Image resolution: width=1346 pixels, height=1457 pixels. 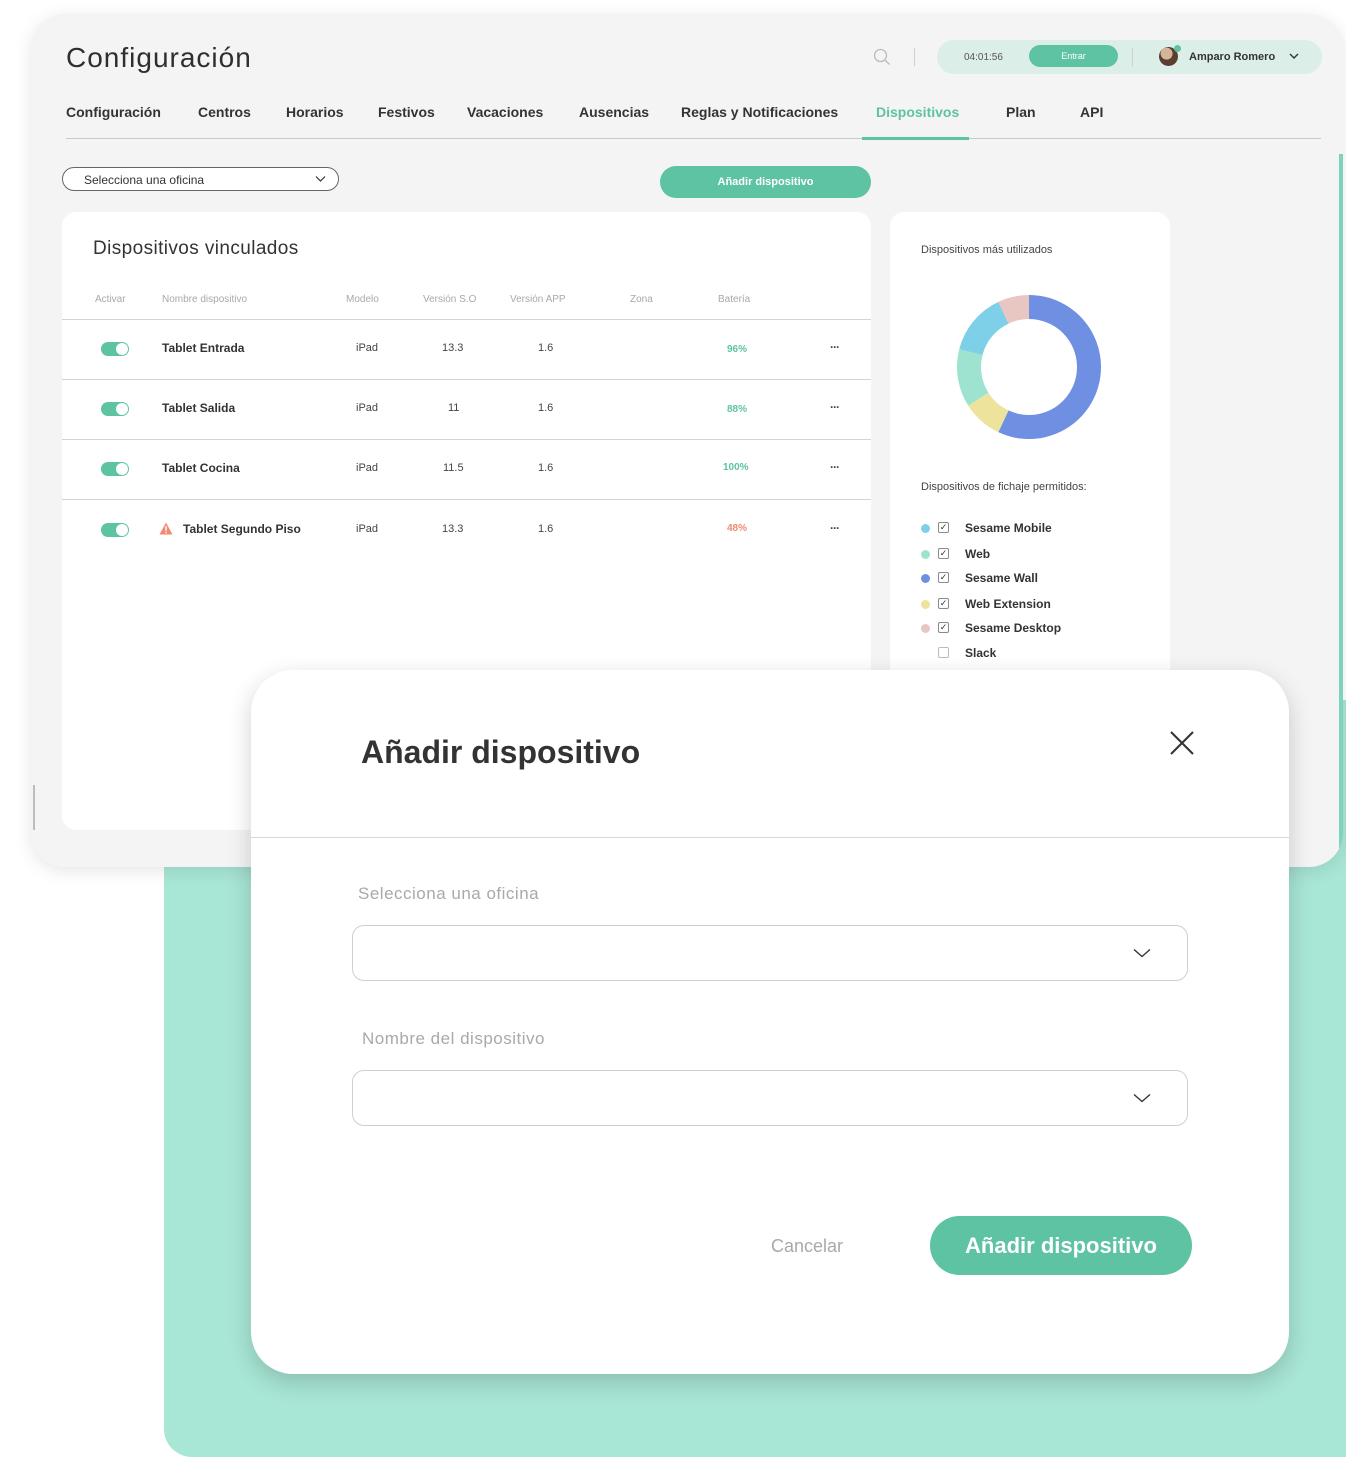 What do you see at coordinates (1041, 554) in the screenshot?
I see `allowed-device-item: ✓ Web` at bounding box center [1041, 554].